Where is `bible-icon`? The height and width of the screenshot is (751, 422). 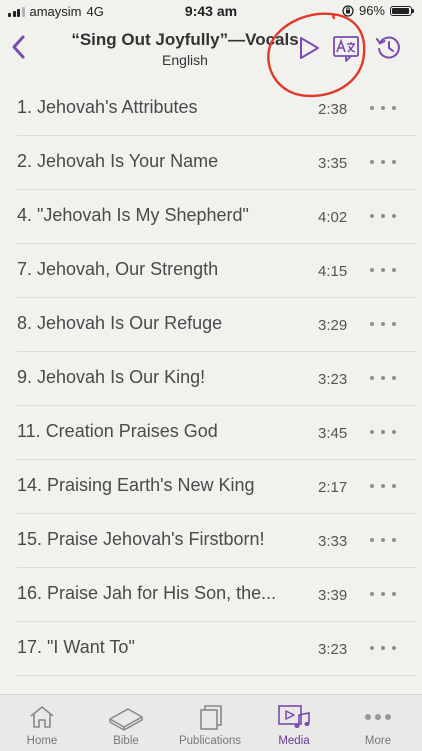
bible-icon is located at coordinates (126, 719).